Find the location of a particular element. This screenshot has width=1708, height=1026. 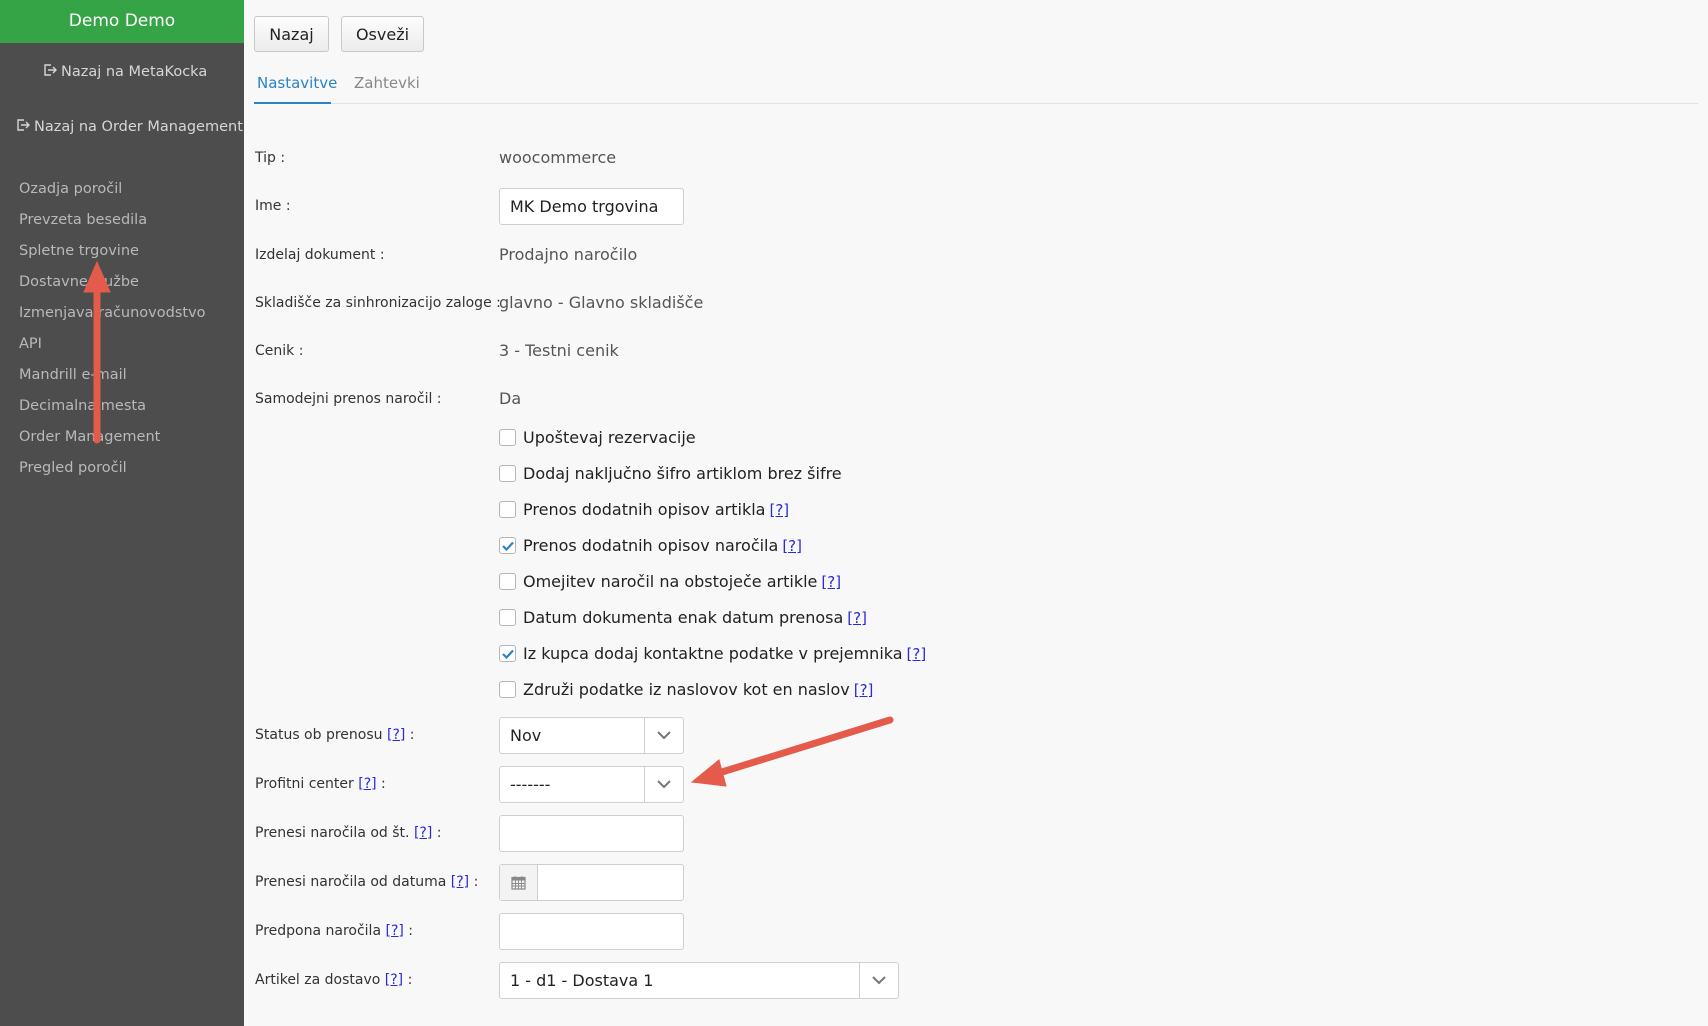

checkbox-label: Prenos dodatnih opisov artikla is located at coordinates (644, 509).